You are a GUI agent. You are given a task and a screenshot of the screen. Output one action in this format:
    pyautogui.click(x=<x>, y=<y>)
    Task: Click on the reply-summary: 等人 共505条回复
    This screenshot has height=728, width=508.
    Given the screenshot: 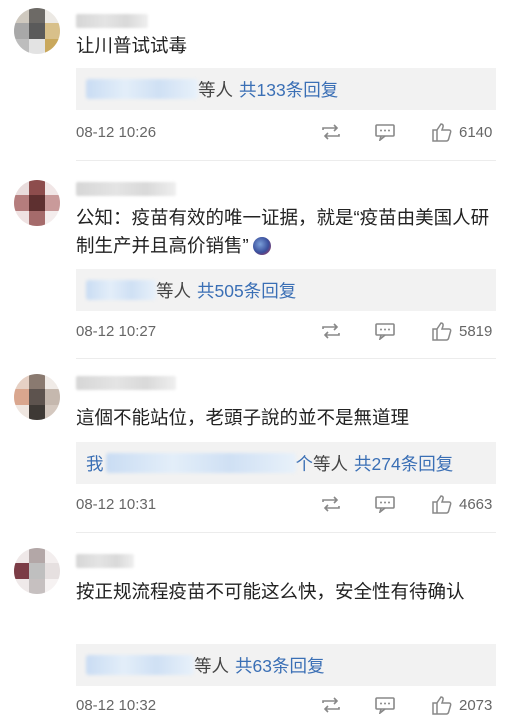 What is the action you would take?
    pyautogui.click(x=286, y=290)
    